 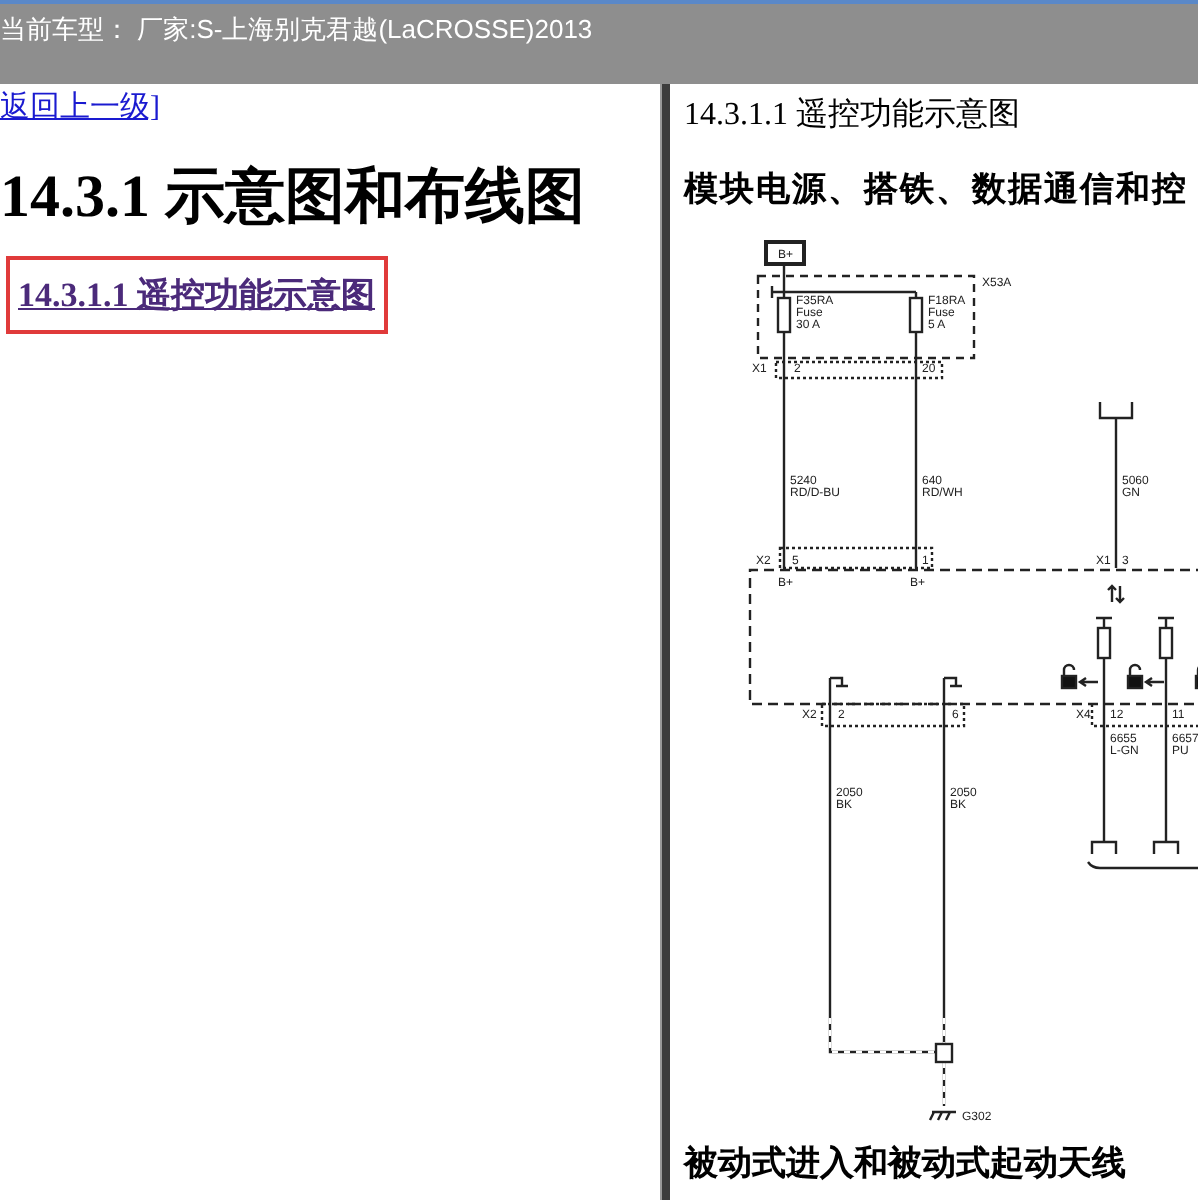 I want to click on section-link: 14.3.1.1 遥控功能示意图, so click(x=196, y=295).